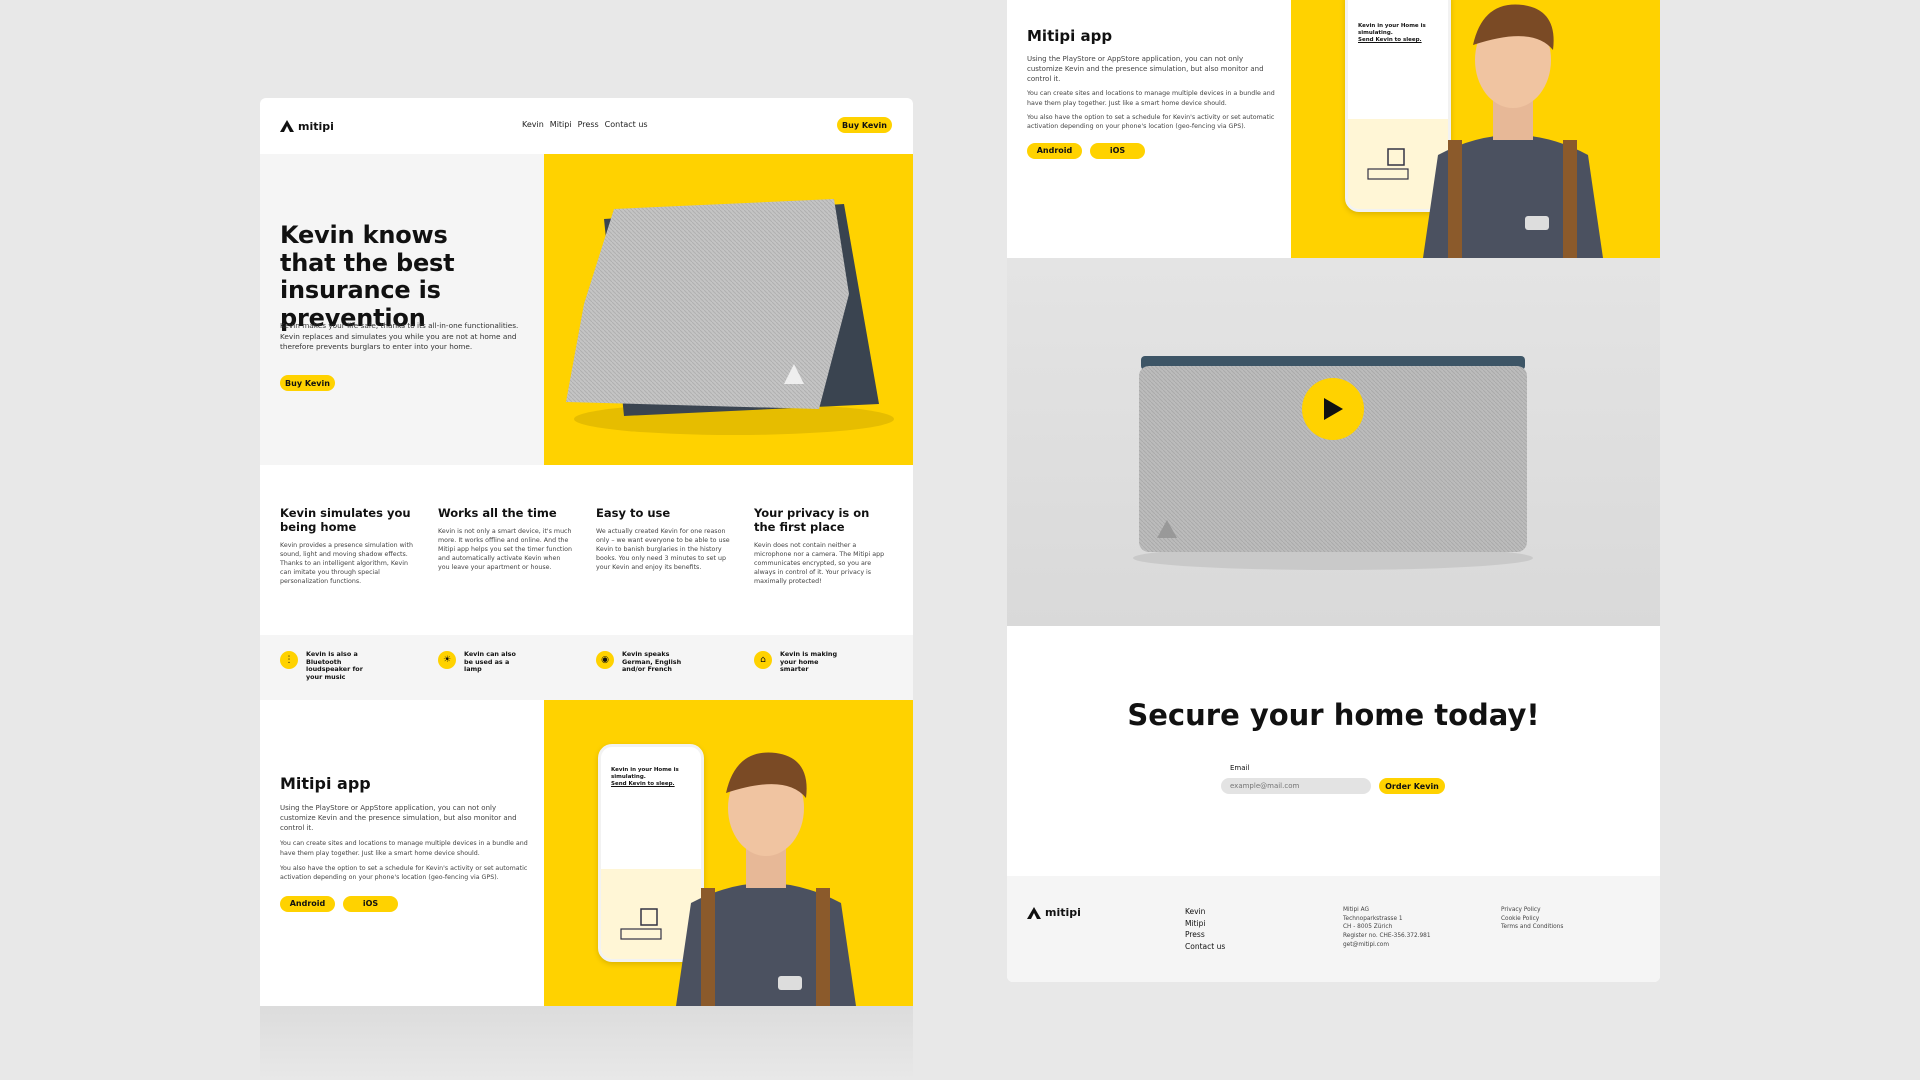 The image size is (1920, 1080). Describe the element at coordinates (1368, 927) in the screenshot. I see `address-line: CH - 8005 Zürich` at that location.